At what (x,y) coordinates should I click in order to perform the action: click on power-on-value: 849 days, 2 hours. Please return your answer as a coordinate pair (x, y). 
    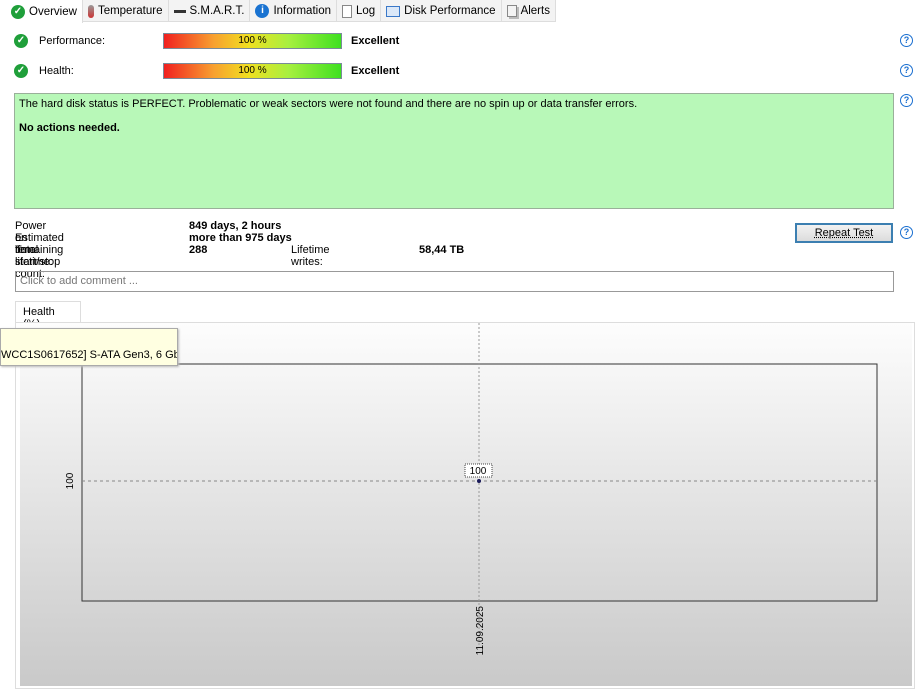
    Looking at the image, I should click on (235, 226).